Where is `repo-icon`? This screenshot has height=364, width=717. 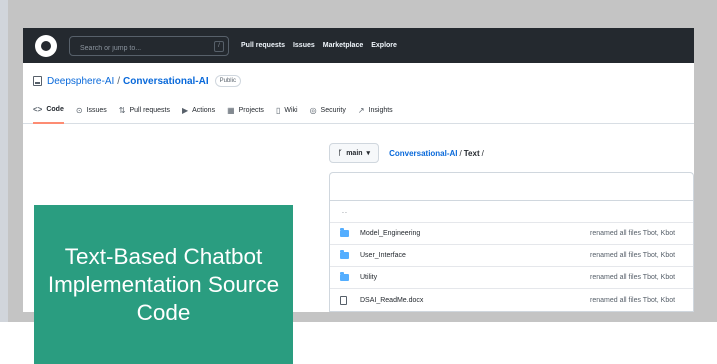 repo-icon is located at coordinates (37, 81).